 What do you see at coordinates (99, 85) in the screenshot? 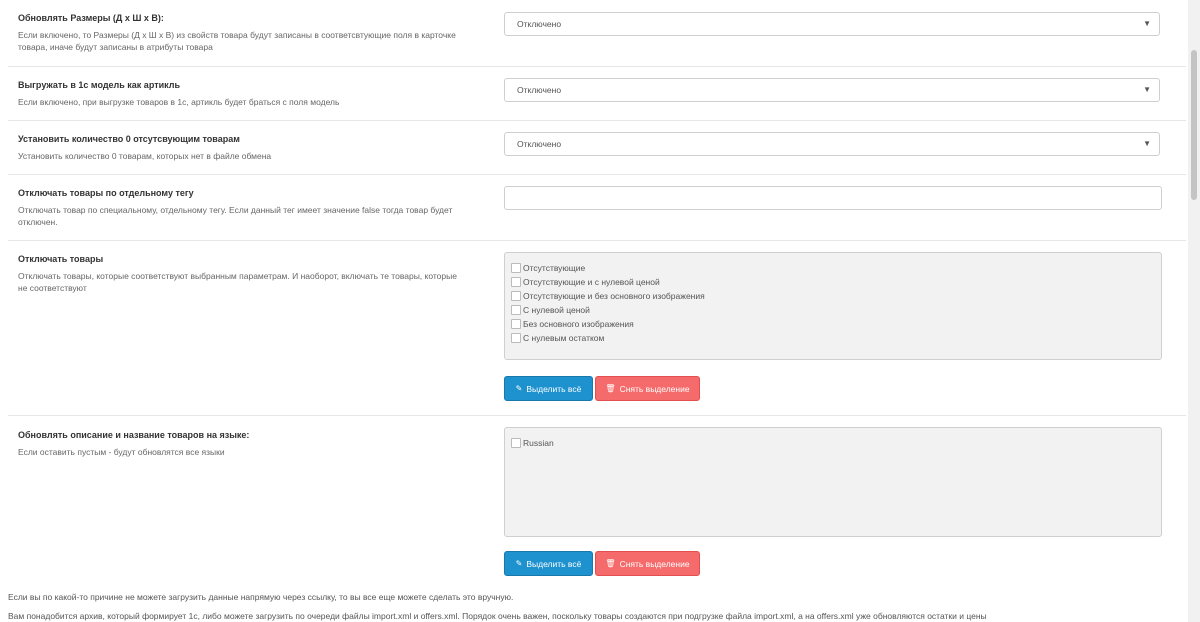
I see `setting-title: Выгружать в 1с модель как артикль` at bounding box center [99, 85].